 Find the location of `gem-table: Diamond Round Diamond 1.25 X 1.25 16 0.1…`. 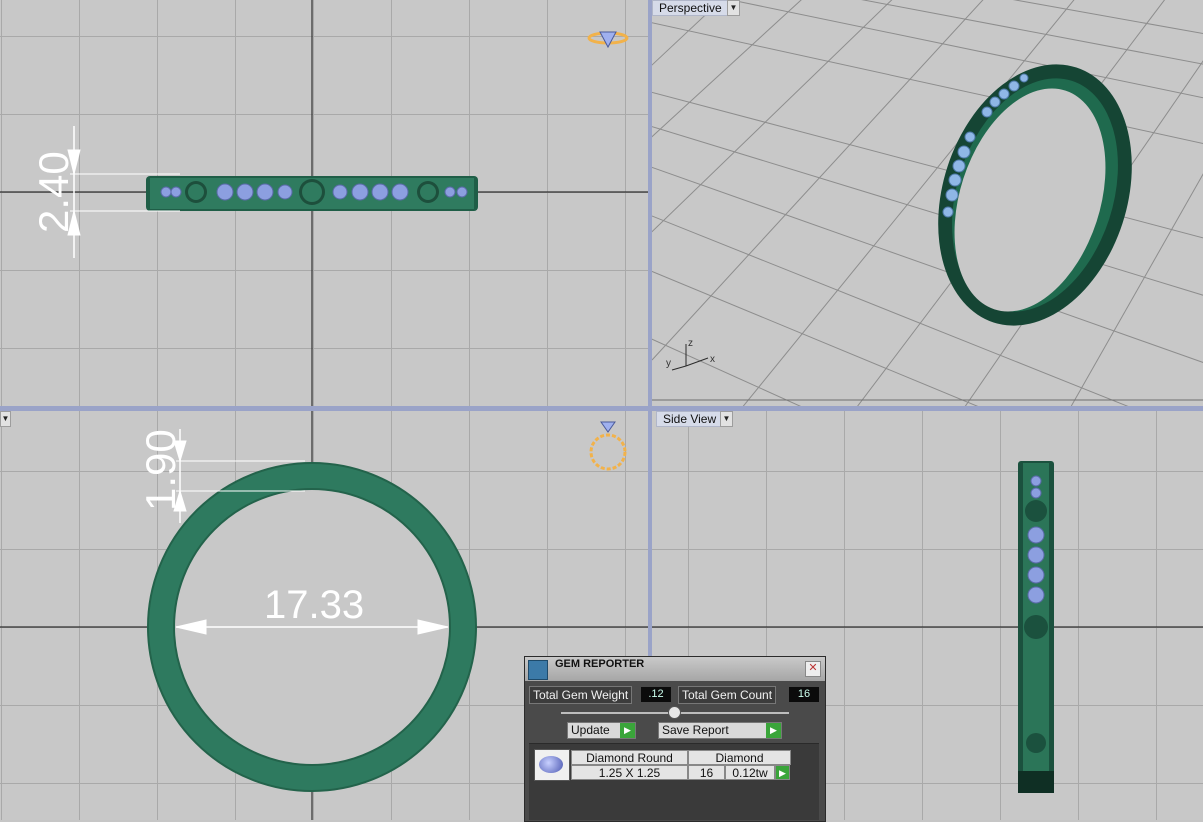

gem-table: Diamond Round Diamond 1.25 X 1.25 16 0.1… is located at coordinates (674, 781).